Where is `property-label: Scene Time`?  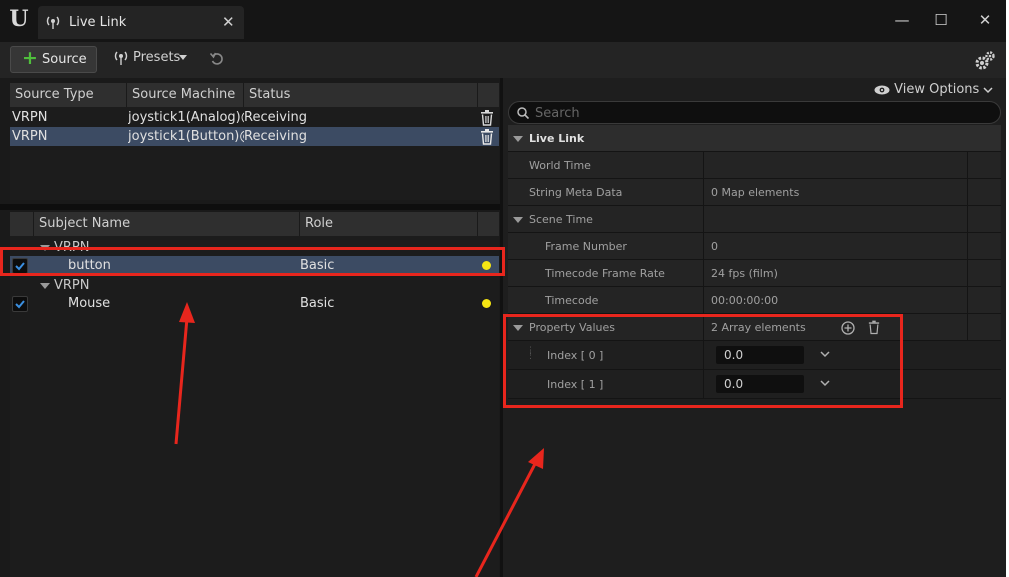 property-label: Scene Time is located at coordinates (561, 219).